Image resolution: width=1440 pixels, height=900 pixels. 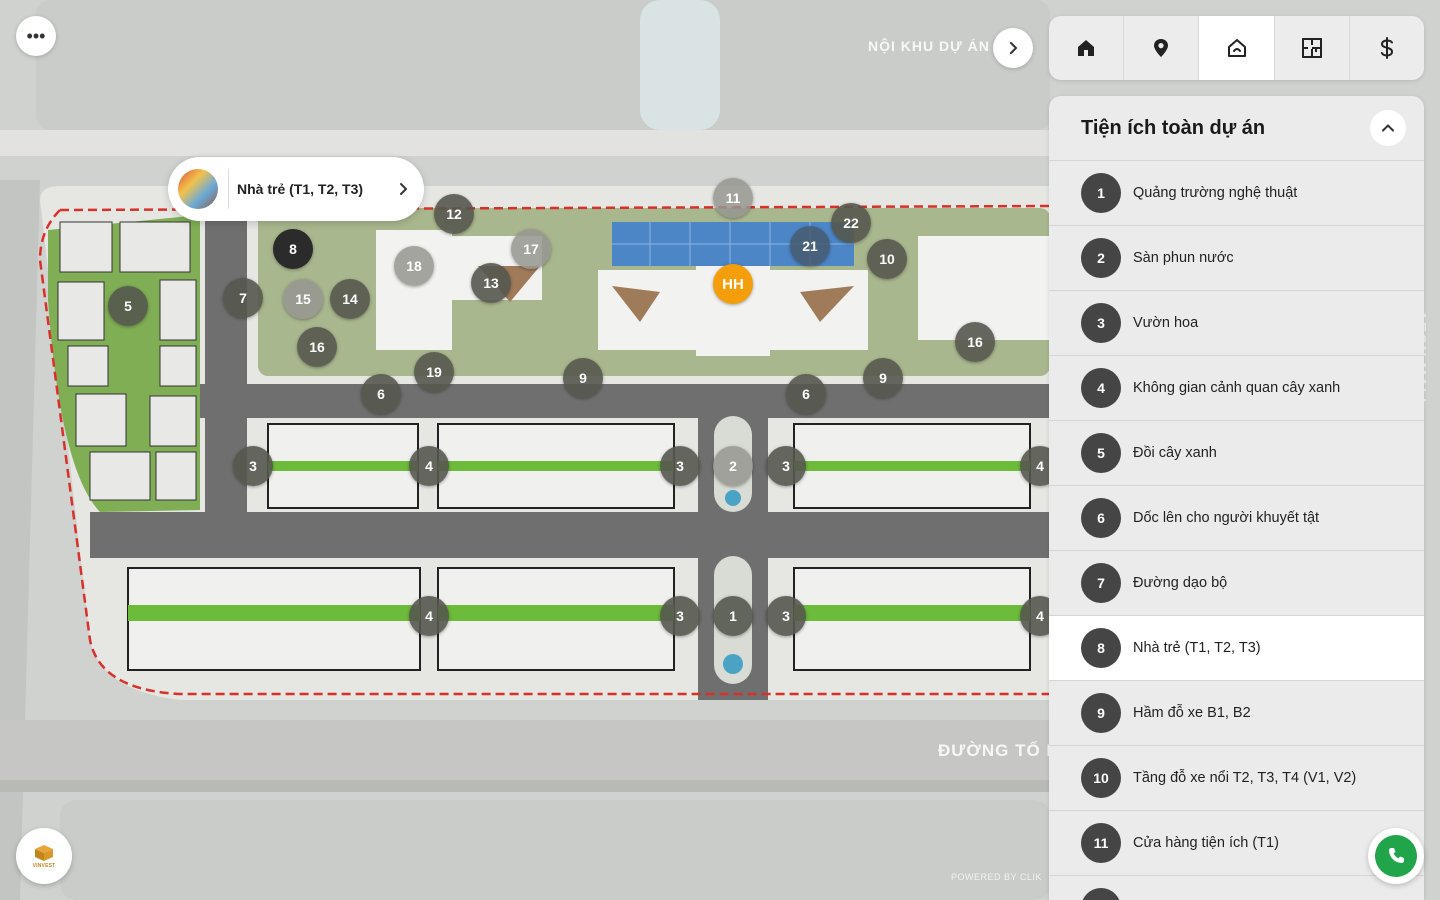 What do you see at coordinates (44, 852) in the screenshot?
I see `logo-icon` at bounding box center [44, 852].